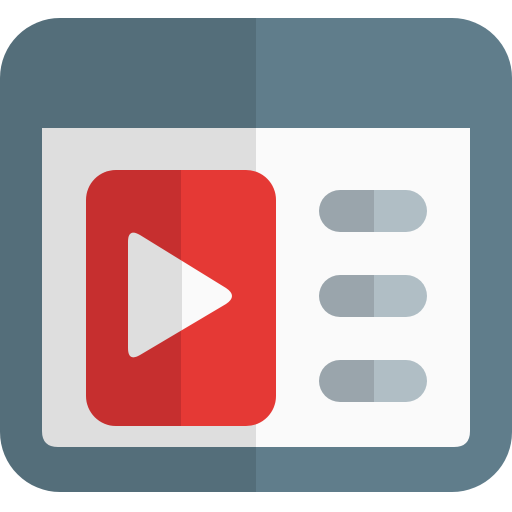  I want to click on playlist-line-1-right-half, so click(400, 211).